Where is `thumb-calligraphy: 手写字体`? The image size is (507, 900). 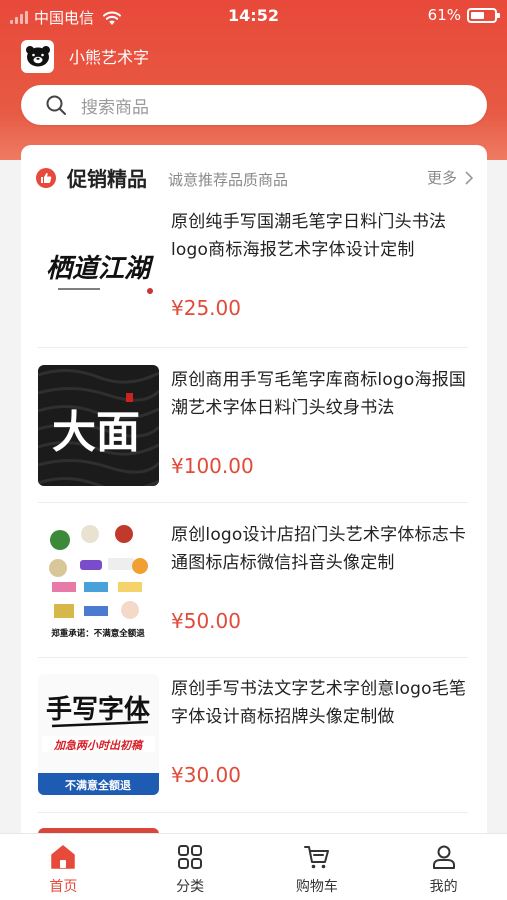 thumb-calligraphy: 手写字体 is located at coordinates (98, 709).